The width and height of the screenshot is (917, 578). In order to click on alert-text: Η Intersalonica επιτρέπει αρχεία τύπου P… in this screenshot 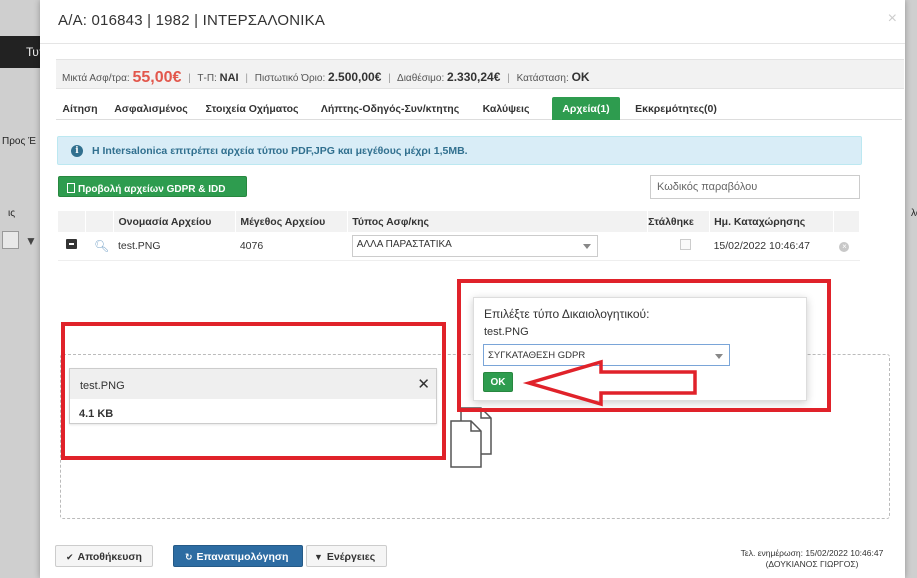, I will do `click(280, 151)`.